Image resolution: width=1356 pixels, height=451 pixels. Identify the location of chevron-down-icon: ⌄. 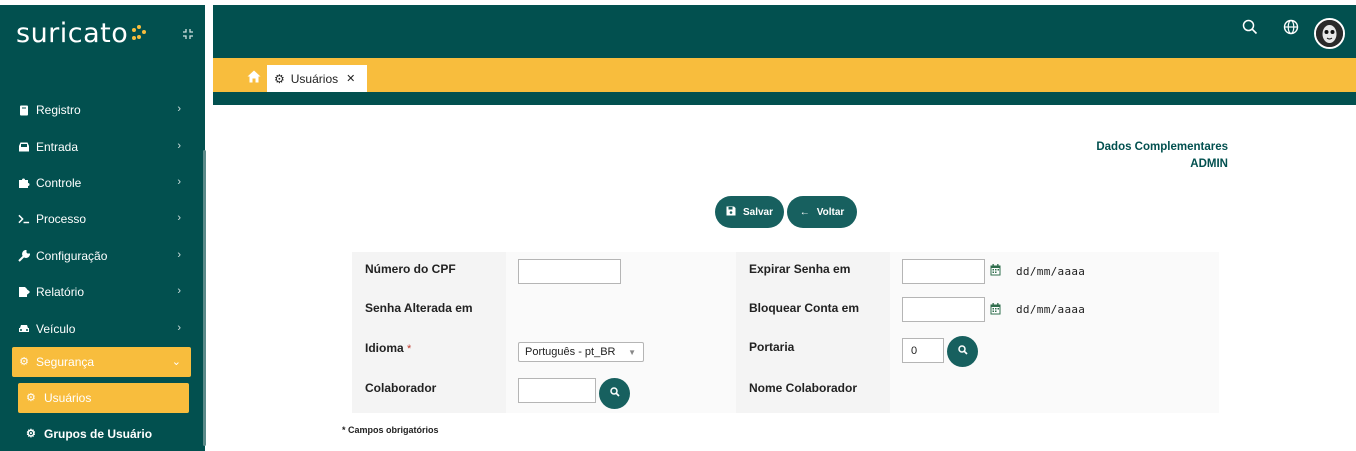
(176, 361).